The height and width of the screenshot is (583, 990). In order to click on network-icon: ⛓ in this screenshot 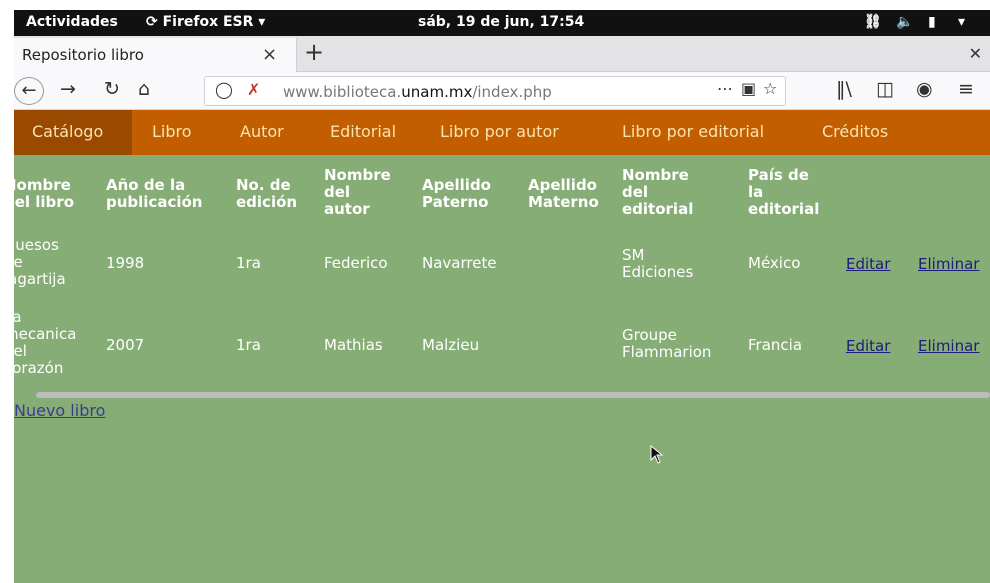, I will do `click(873, 22)`.